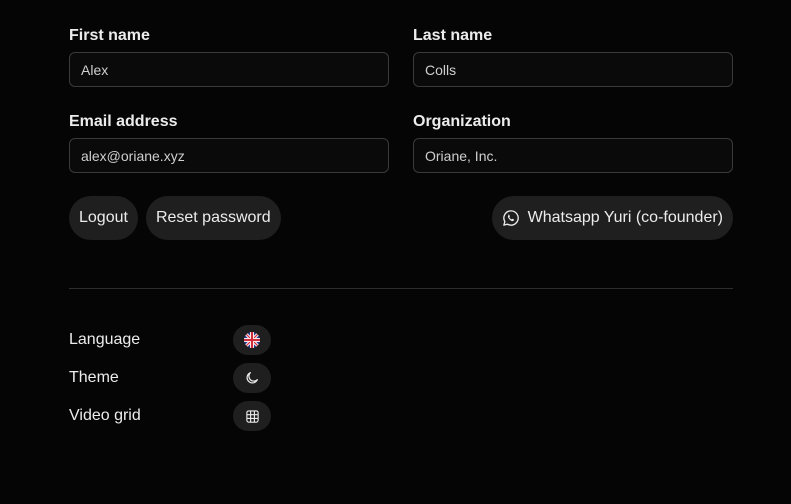 Image resolution: width=791 pixels, height=504 pixels. What do you see at coordinates (105, 339) in the screenshot?
I see `language-label: Language` at bounding box center [105, 339].